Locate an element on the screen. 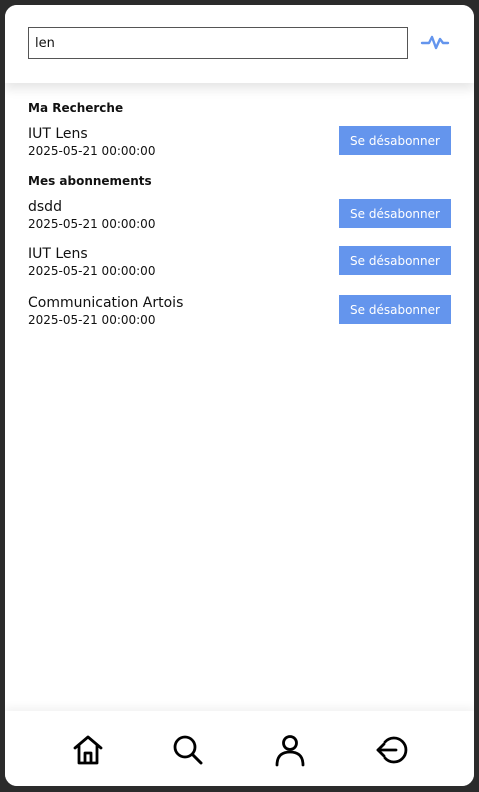 The width and height of the screenshot is (479, 792). nav-home-button is located at coordinates (88, 750).